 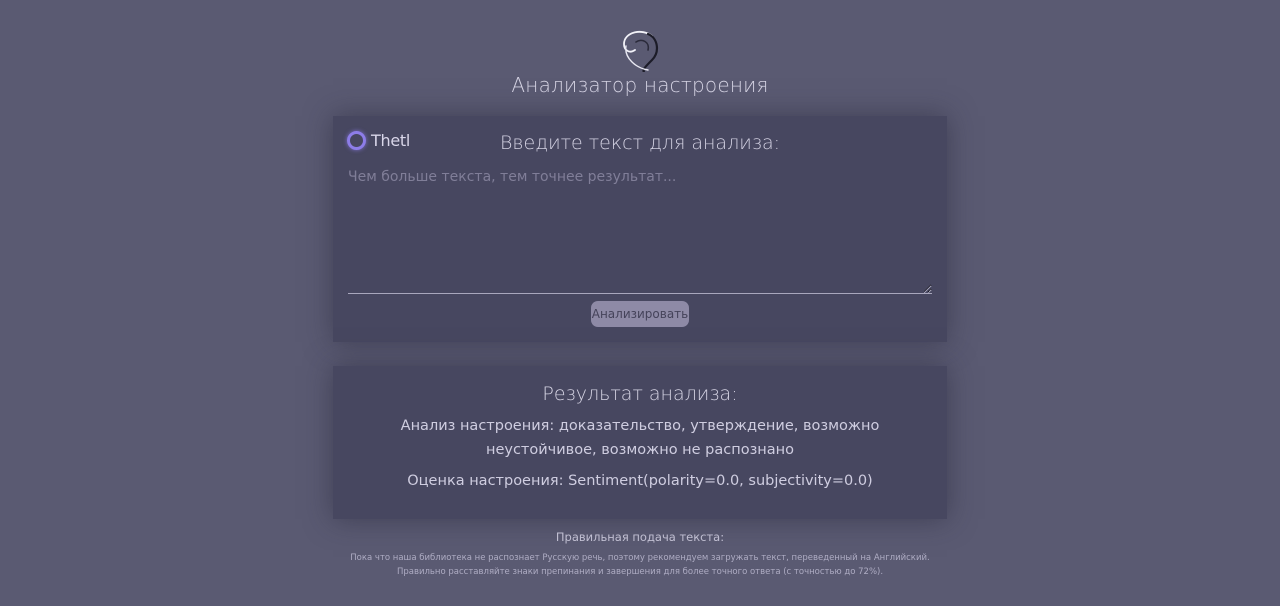 What do you see at coordinates (640, 143) in the screenshot?
I see `input-heading: Введите текст для анализа:` at bounding box center [640, 143].